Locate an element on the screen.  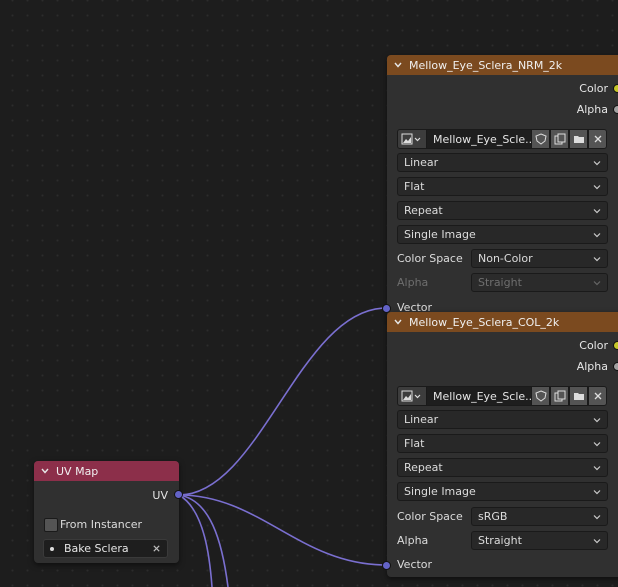
uv-map-node: UV Map UV From Instancer Bake Sclera is located at coordinates (106, 512).